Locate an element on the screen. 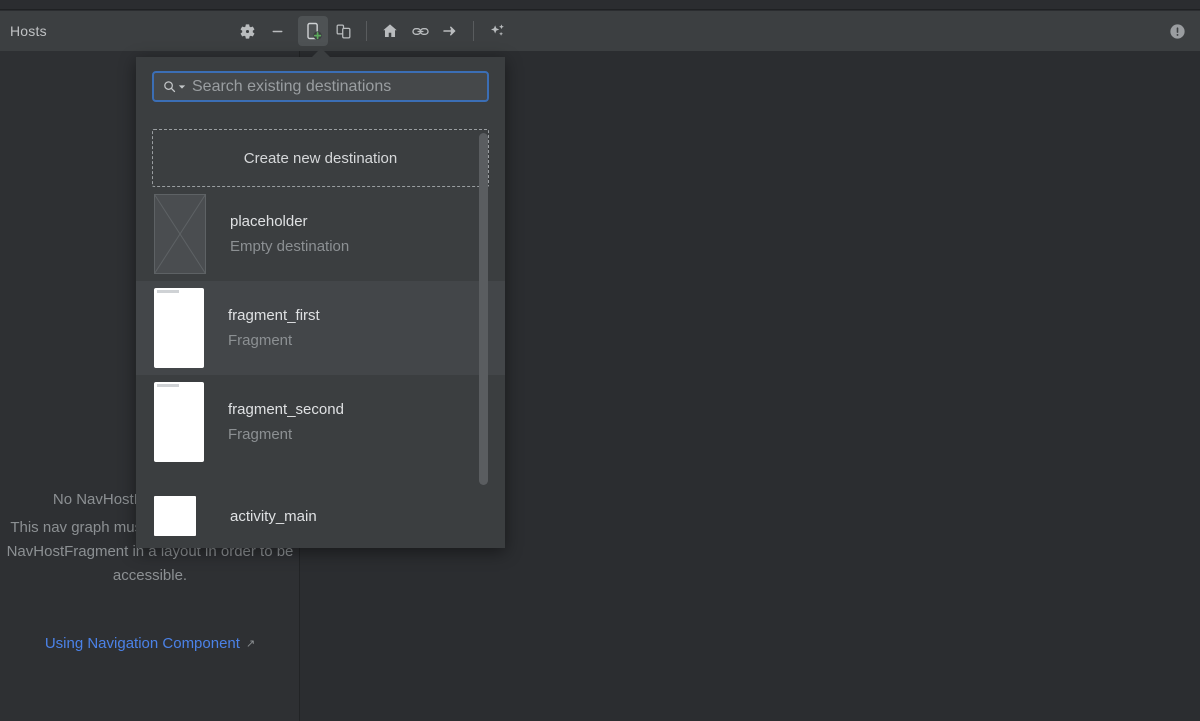  toolbar-separator is located at coordinates (366, 31).